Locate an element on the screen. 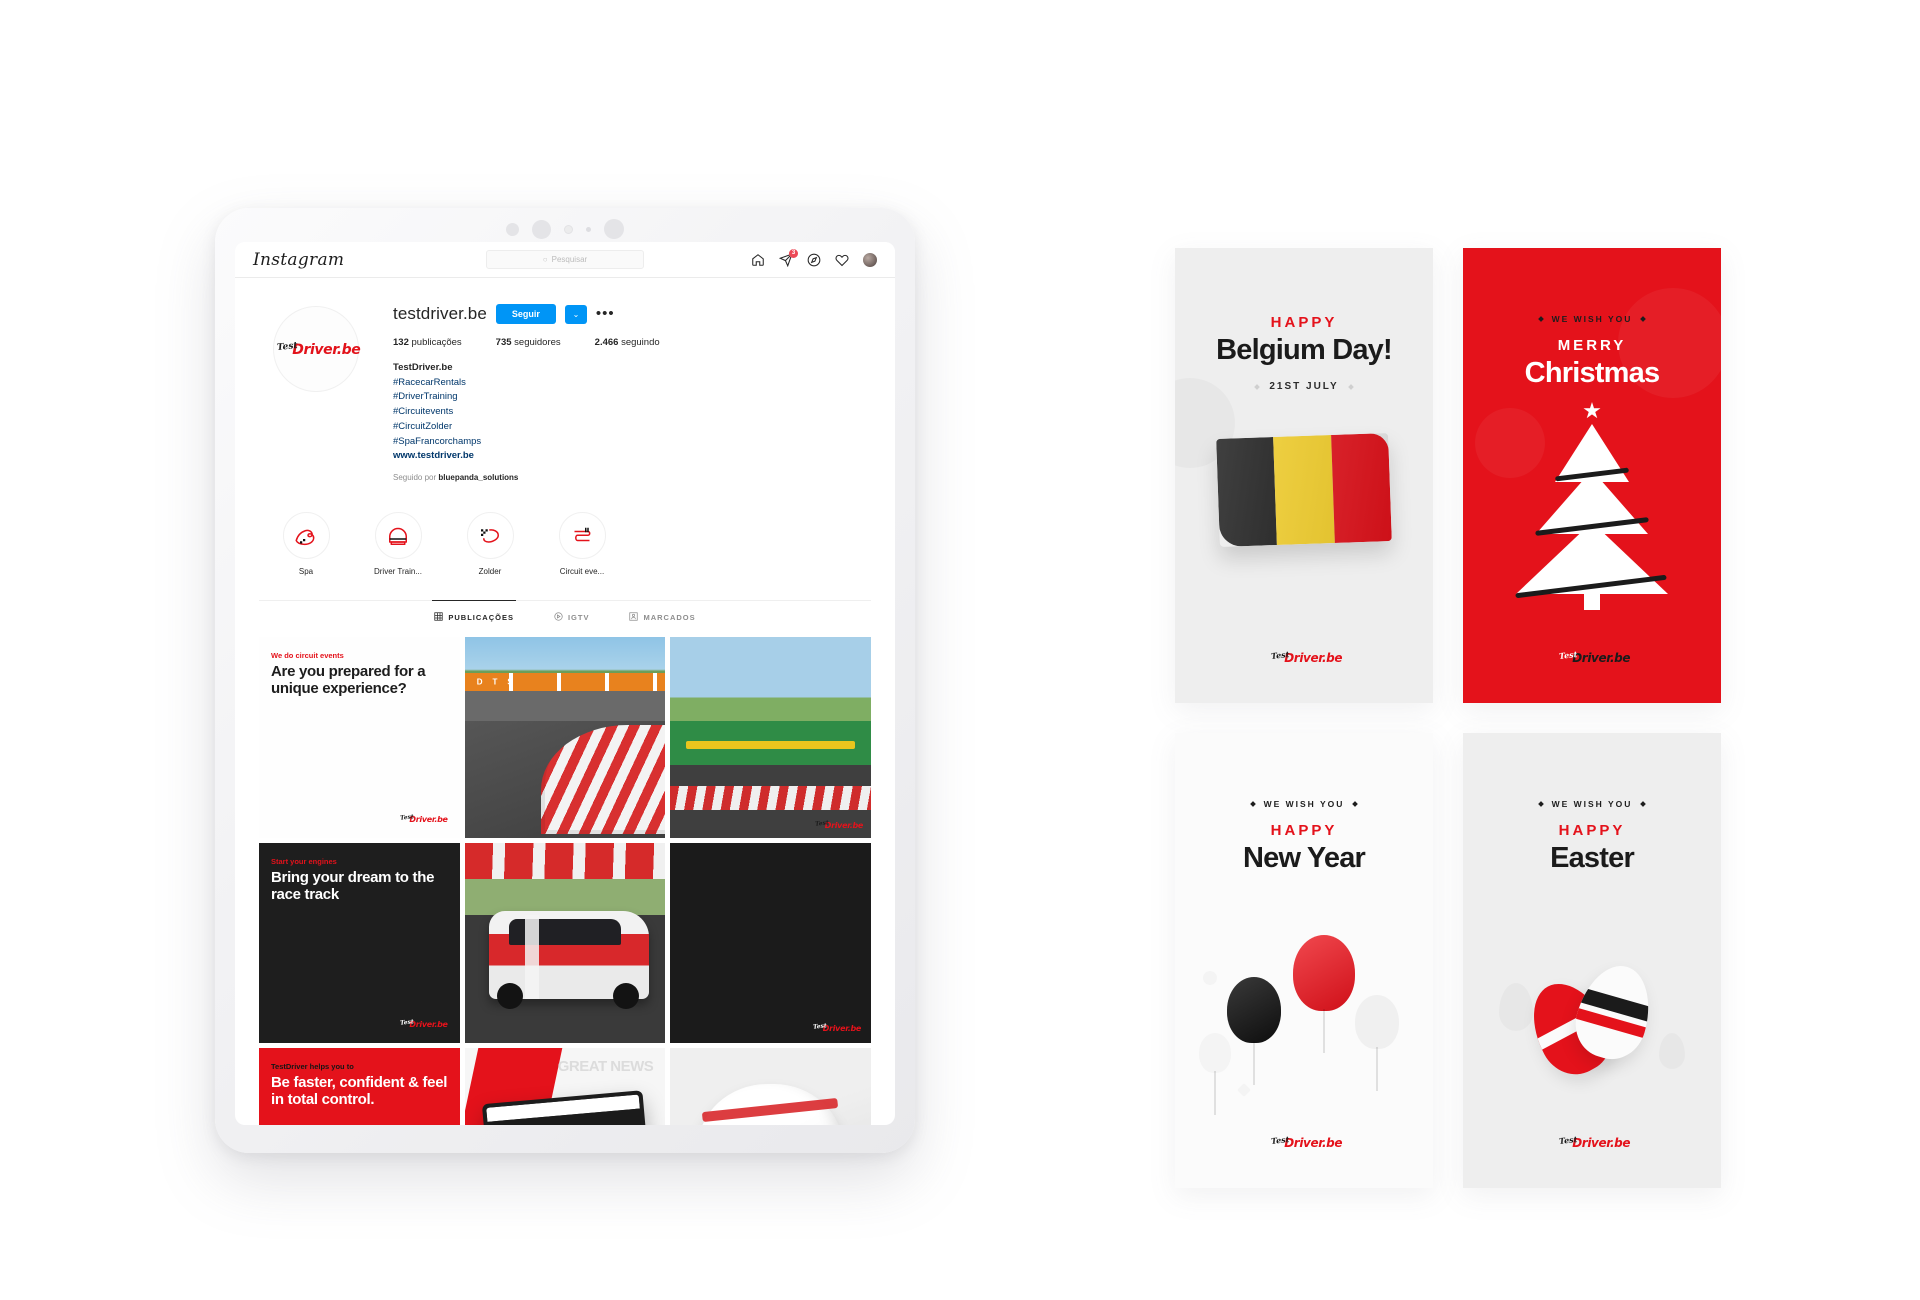 The height and width of the screenshot is (1300, 1920). profile-avatar: Test Driver.be is located at coordinates (317, 349).